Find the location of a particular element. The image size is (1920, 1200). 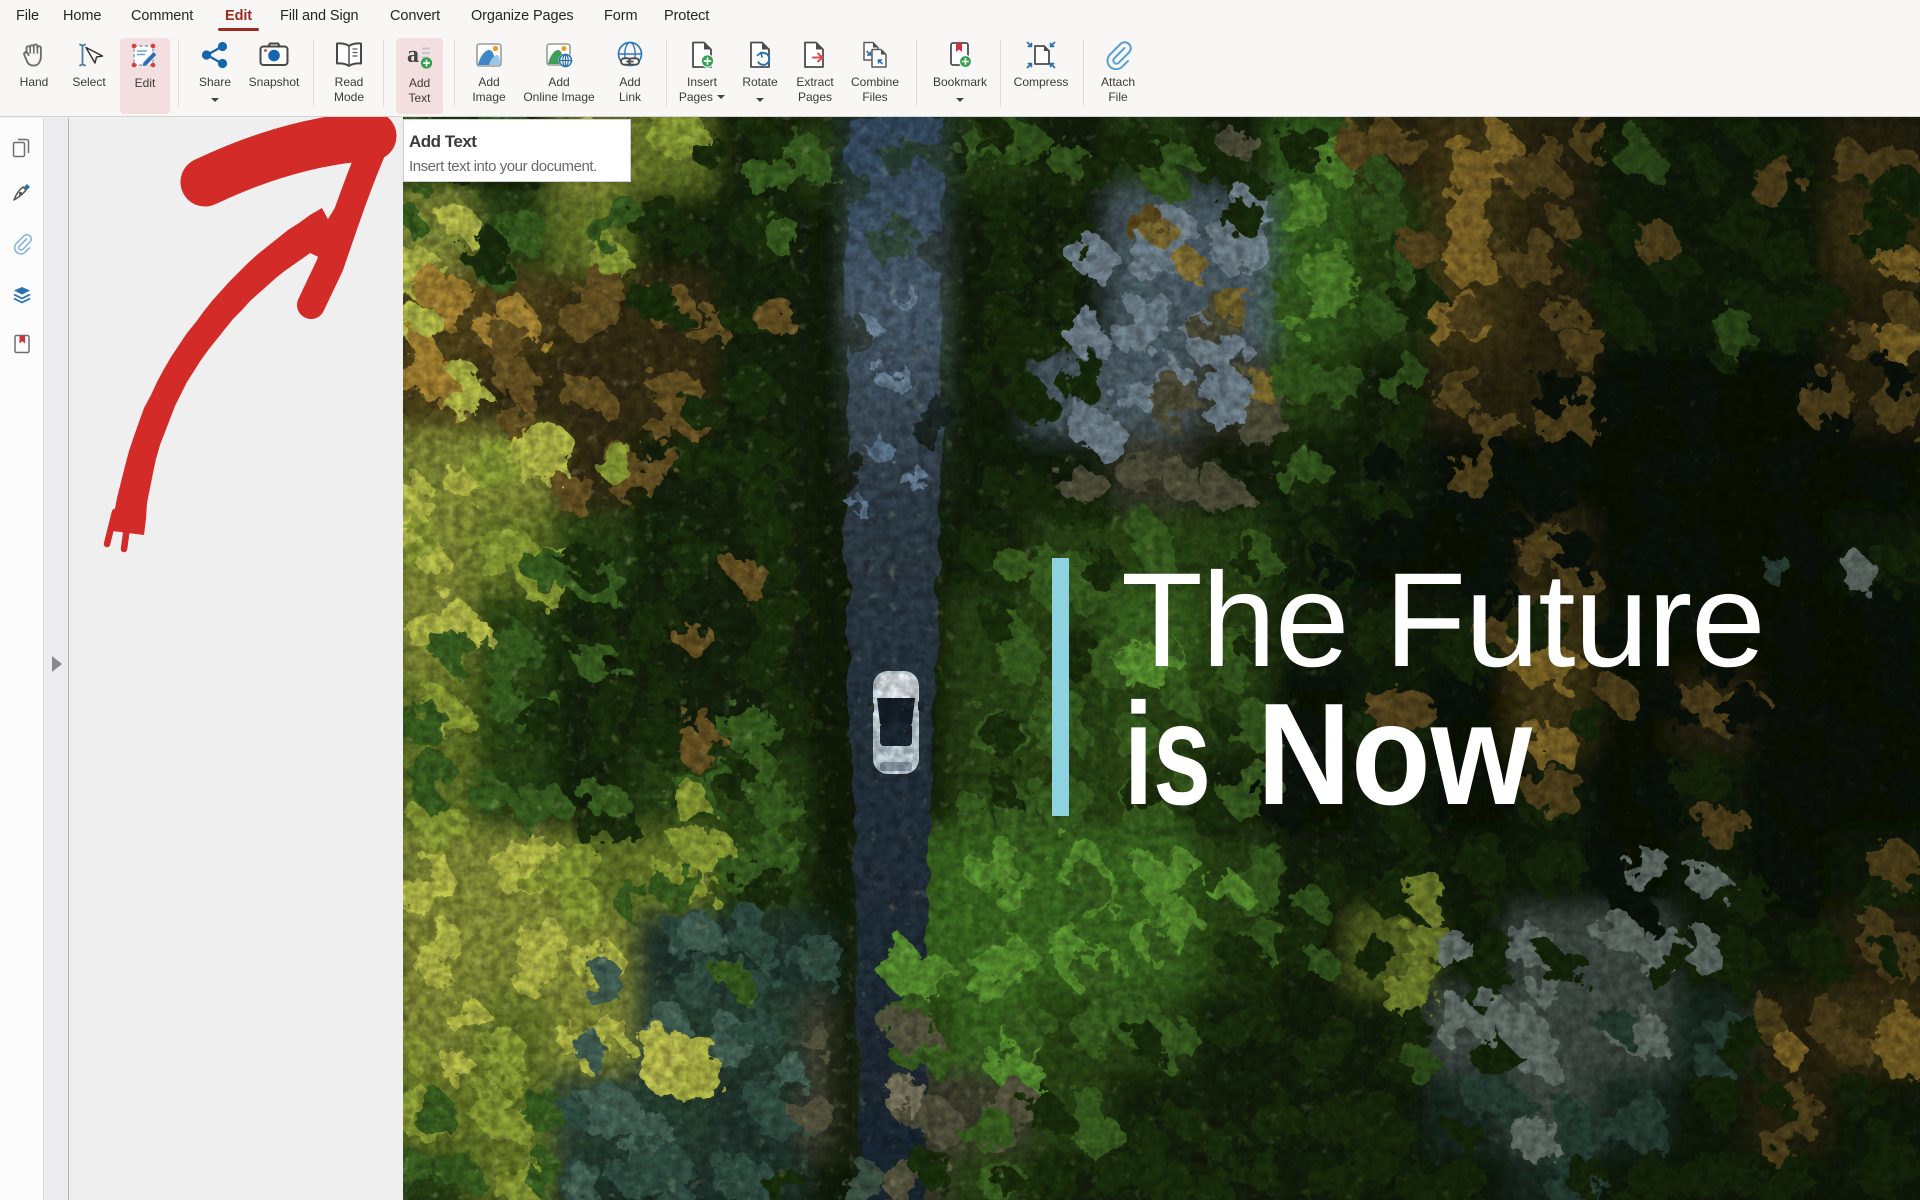

svg-text: a is located at coordinates (413, 55).